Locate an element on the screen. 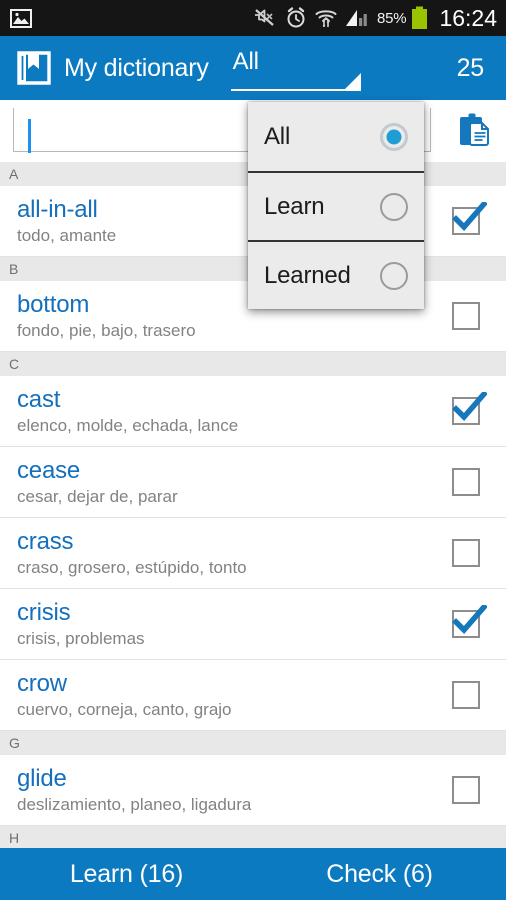 The image size is (506, 900). signal-icon is located at coordinates (356, 18).